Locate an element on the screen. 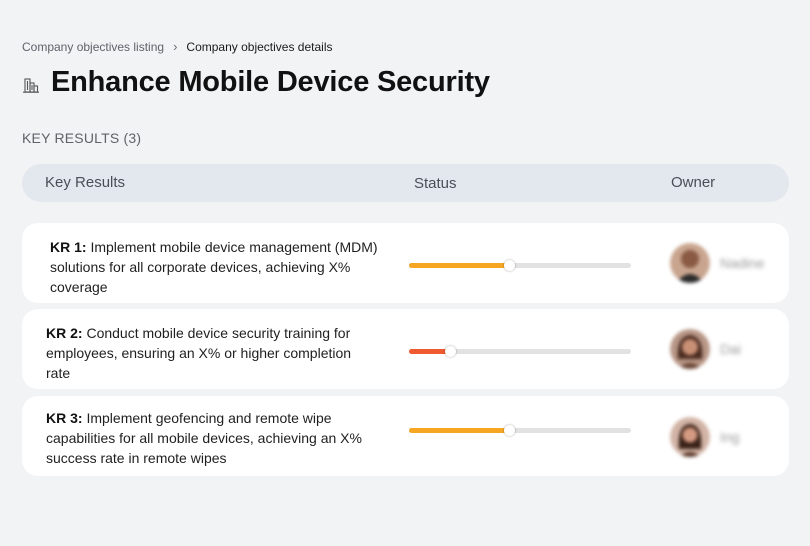 The height and width of the screenshot is (546, 810). chevron-right-icon: › is located at coordinates (175, 46).